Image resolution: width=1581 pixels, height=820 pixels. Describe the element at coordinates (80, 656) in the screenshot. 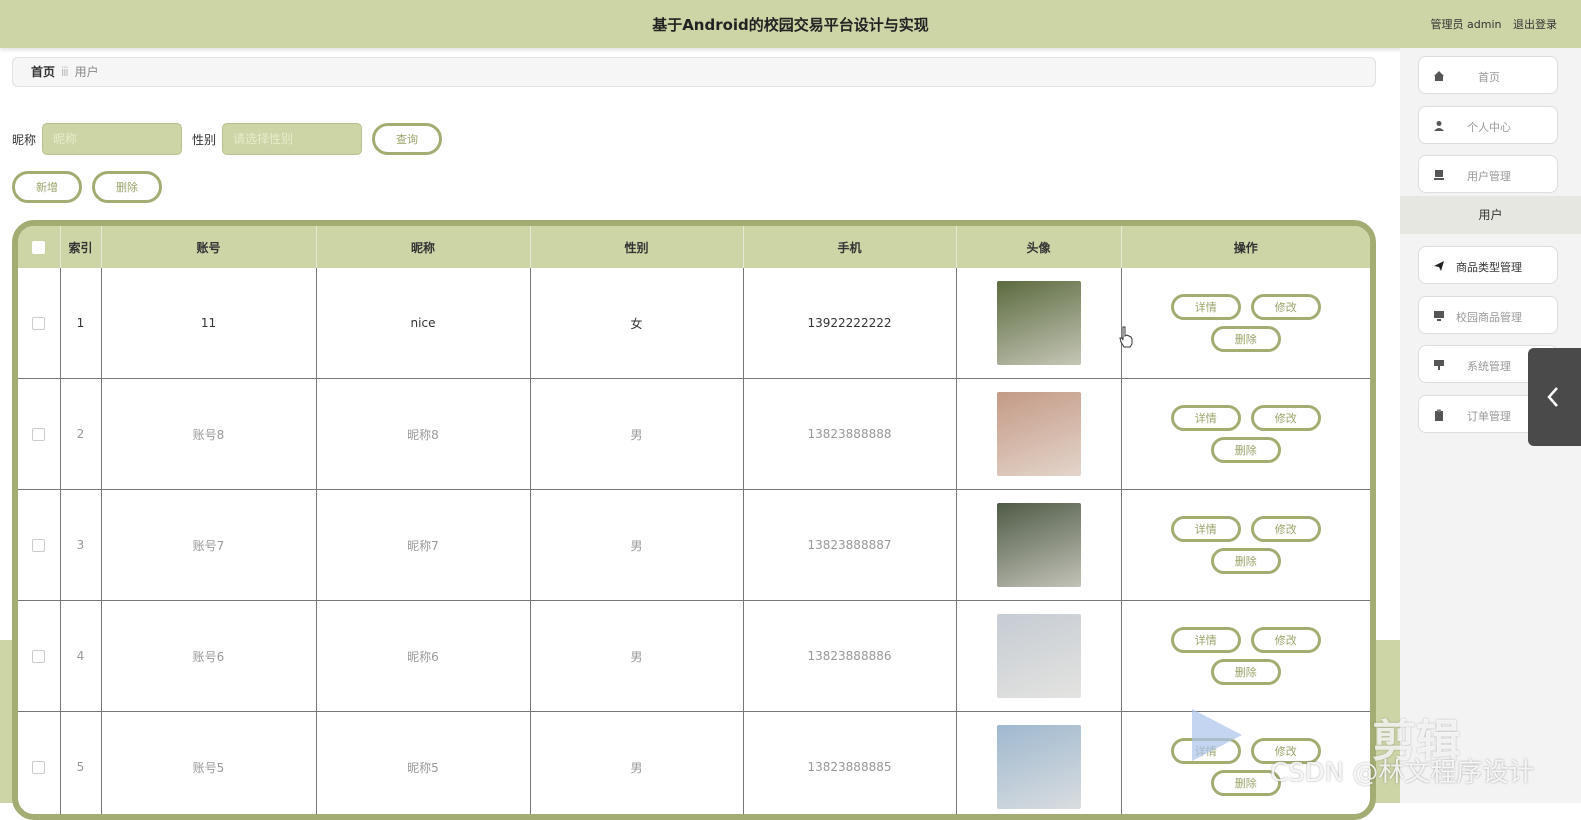

I see `cell-index: 4` at that location.